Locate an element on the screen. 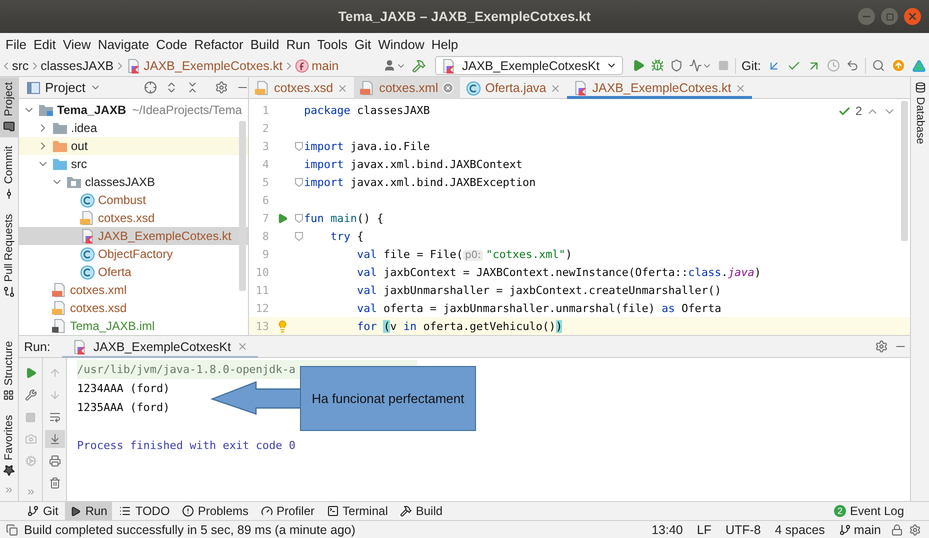 The height and width of the screenshot is (538, 929). editor-tab: Oferta.java is located at coordinates (514, 88).